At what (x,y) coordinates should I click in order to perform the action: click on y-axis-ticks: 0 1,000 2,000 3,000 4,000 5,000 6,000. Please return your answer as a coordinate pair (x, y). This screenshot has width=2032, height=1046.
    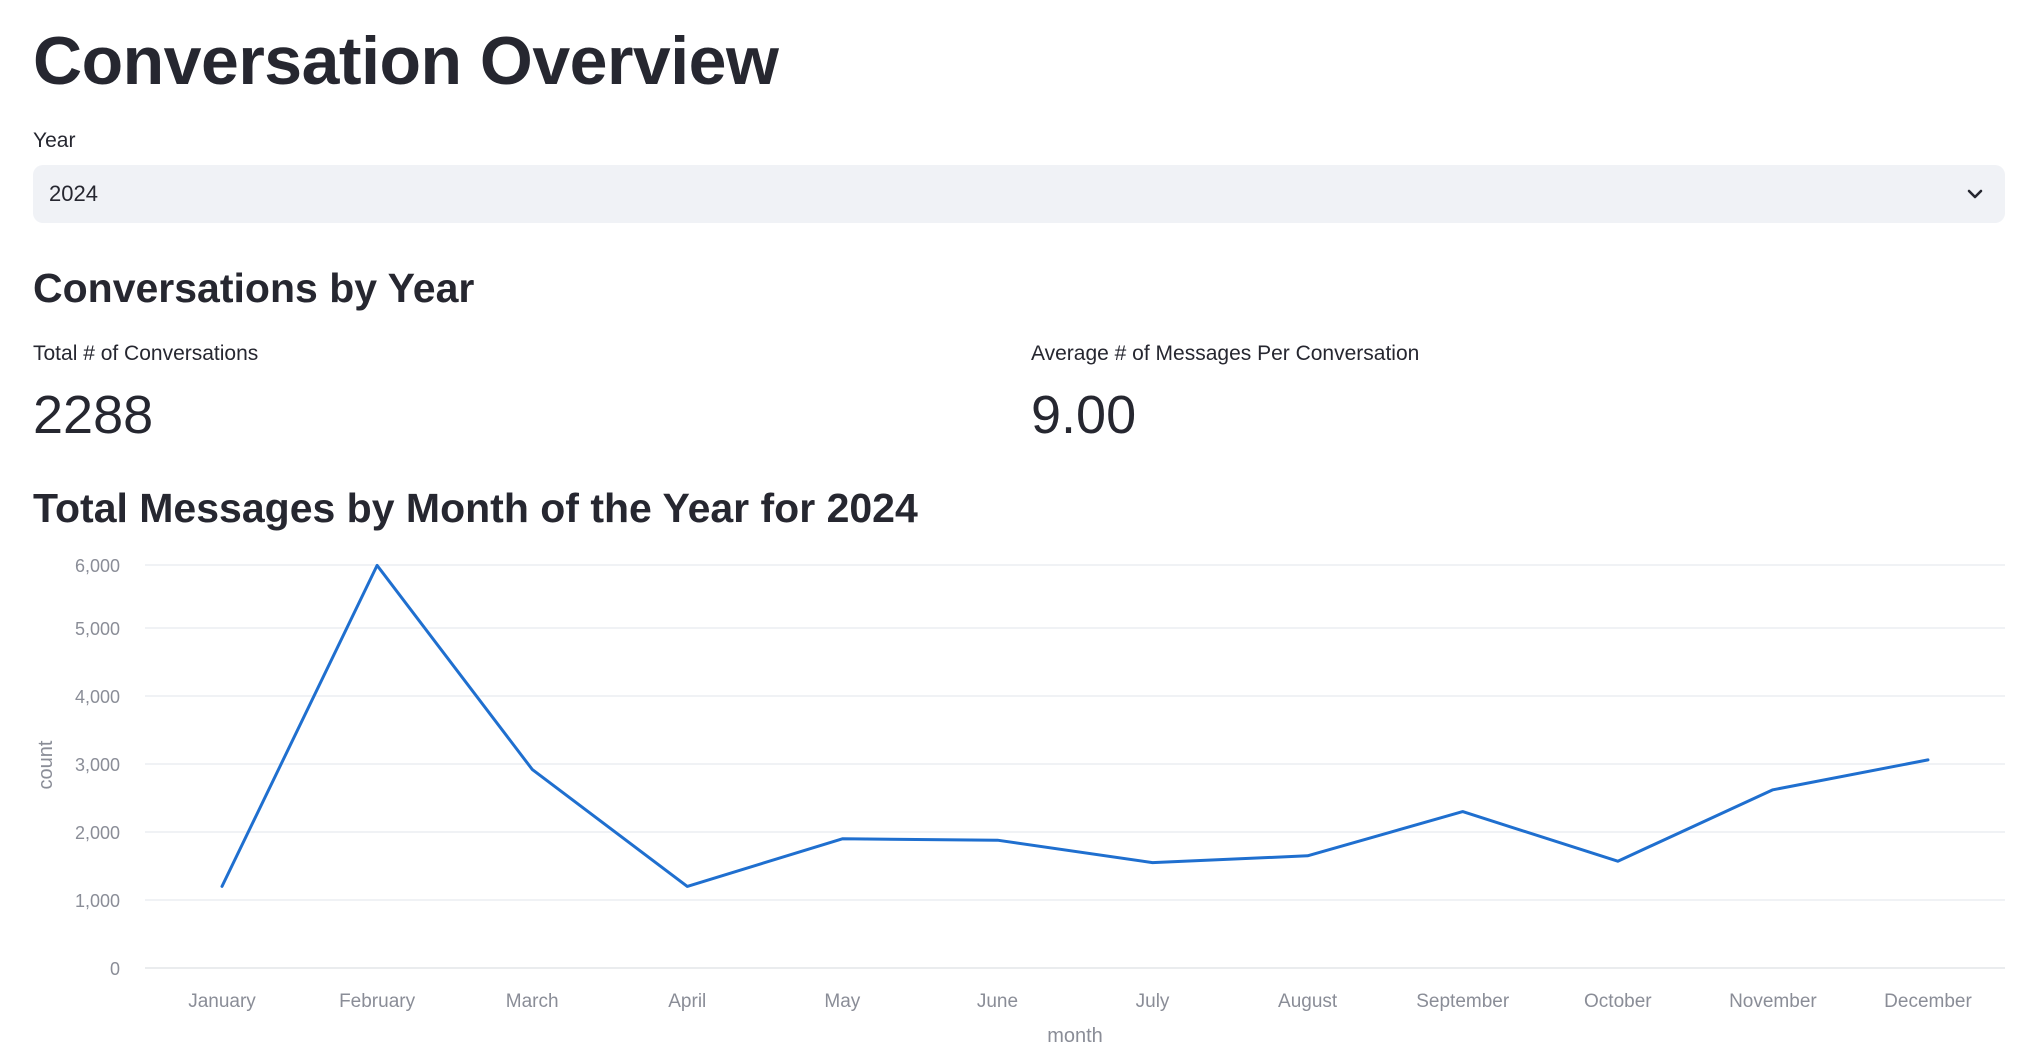
    Looking at the image, I should click on (97, 767).